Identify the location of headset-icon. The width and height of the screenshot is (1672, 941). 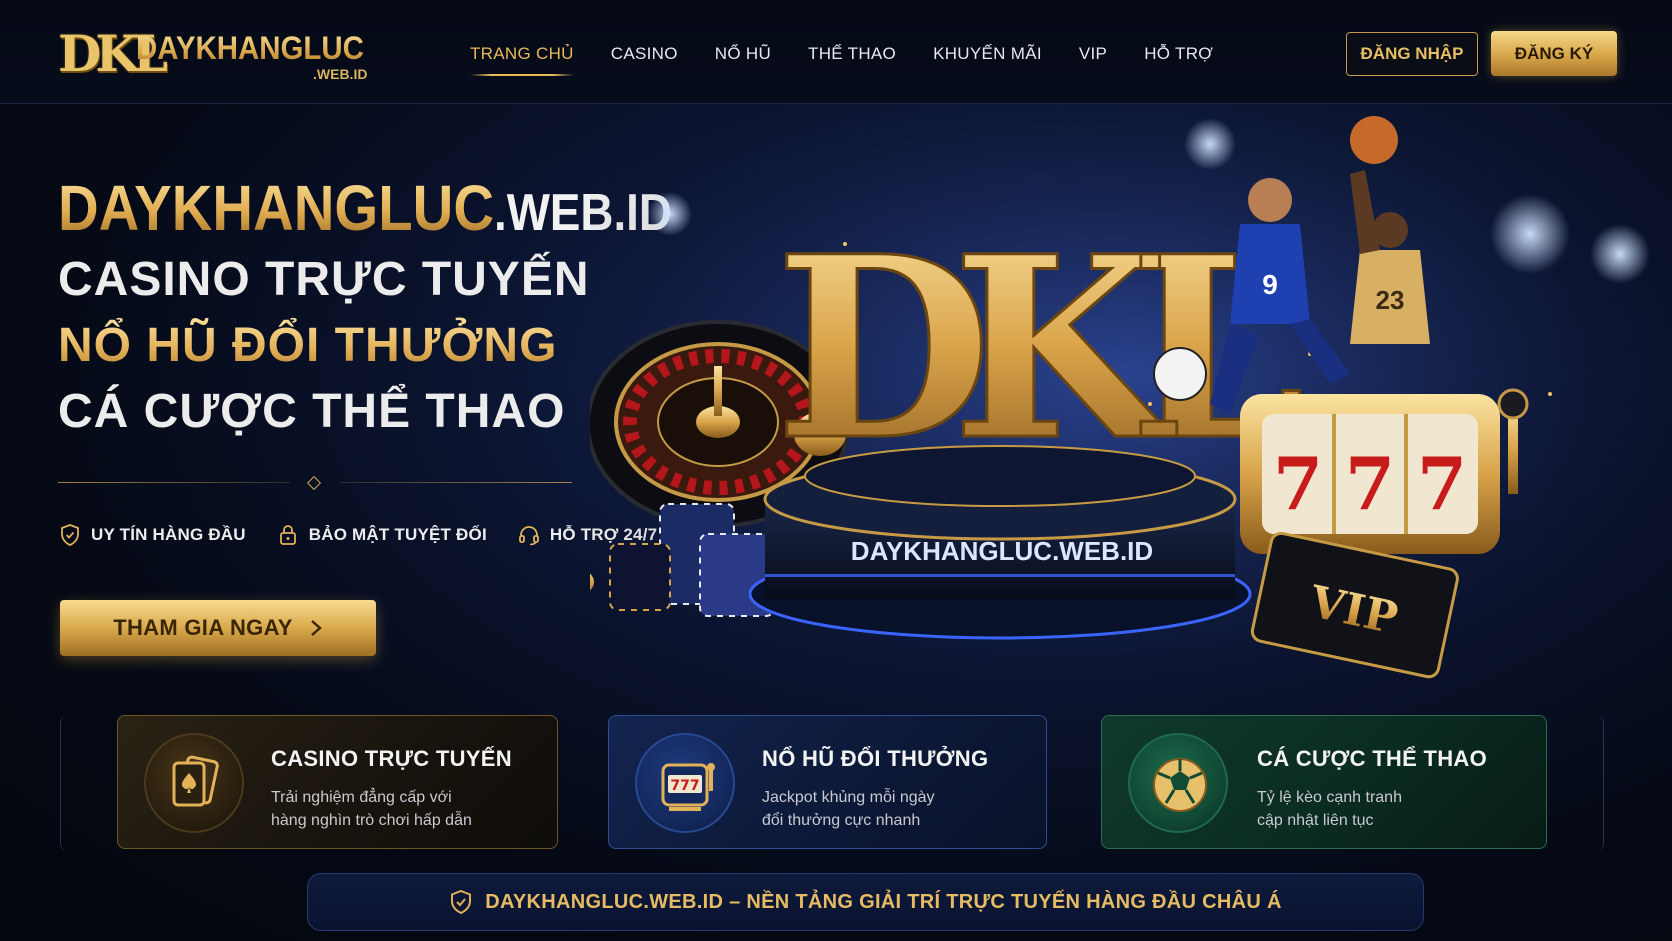
(528, 536).